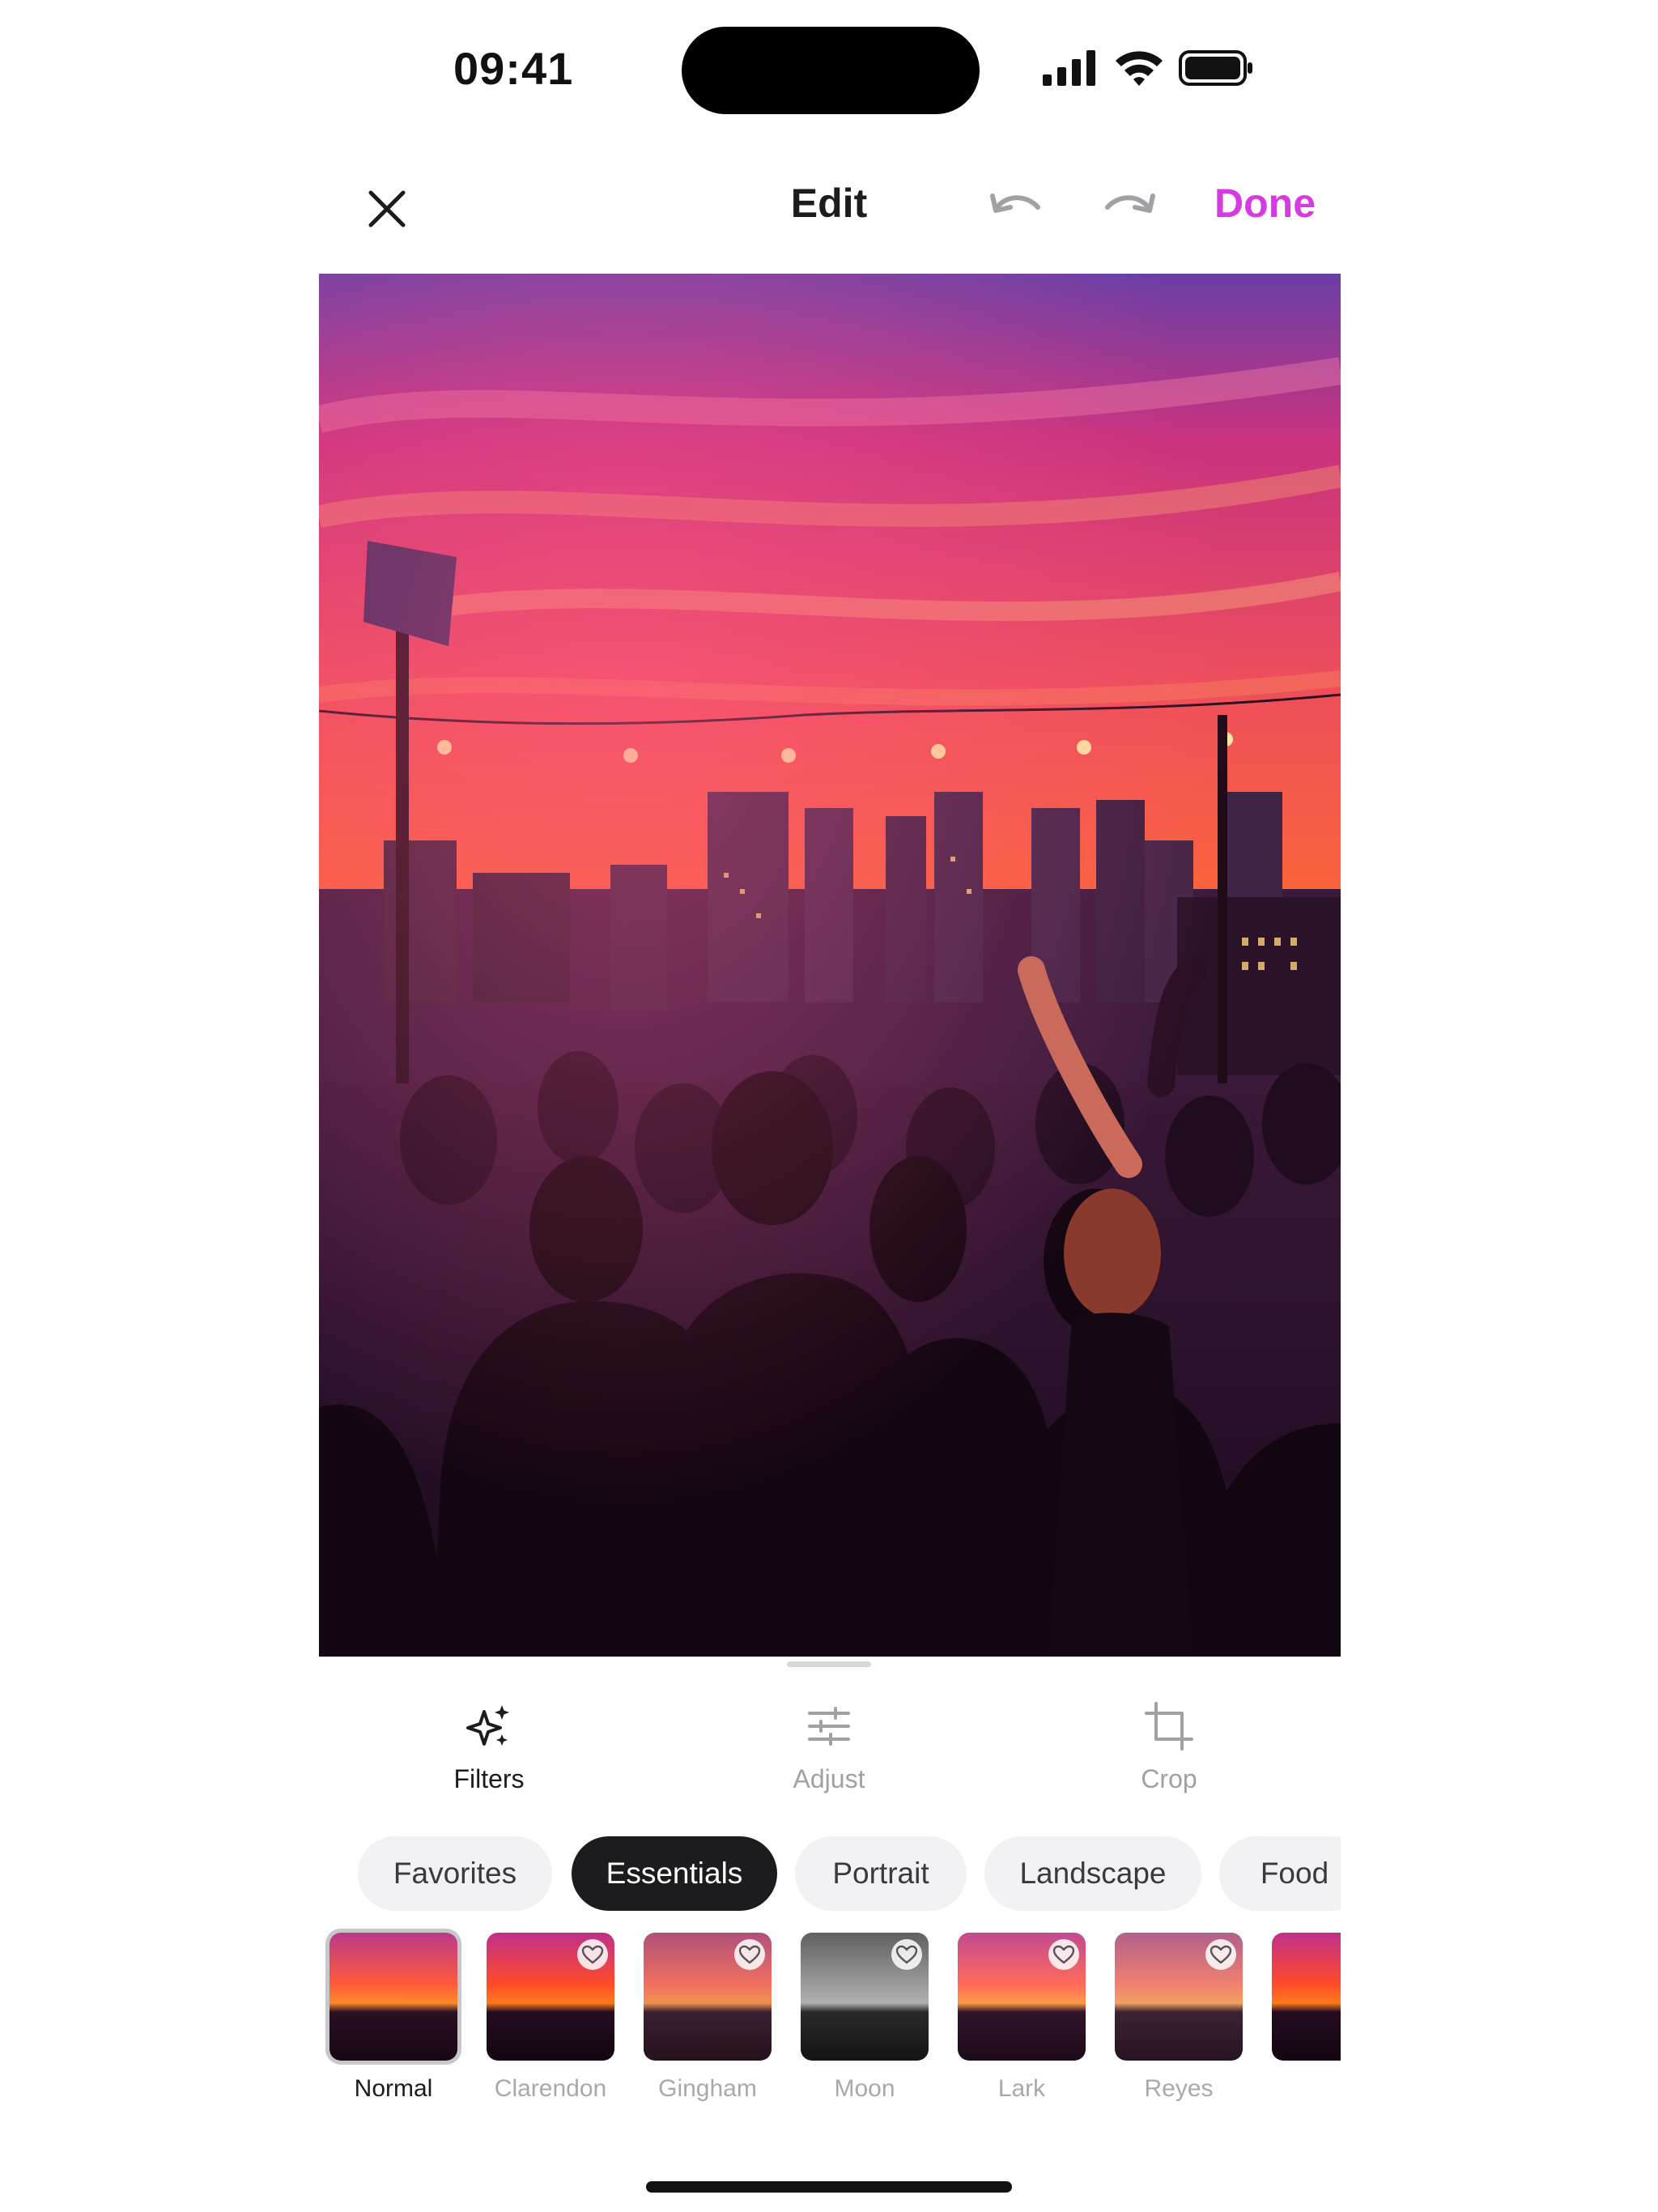  What do you see at coordinates (487, 1726) in the screenshot?
I see `sparkles-icon` at bounding box center [487, 1726].